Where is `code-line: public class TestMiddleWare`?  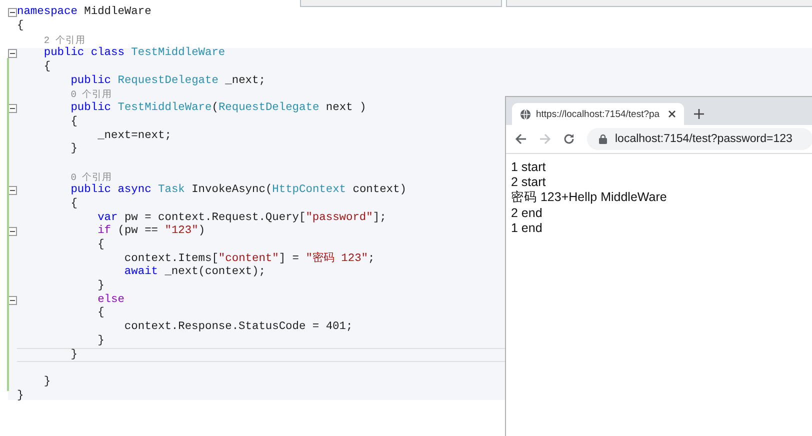 code-line: public class TestMiddleWare is located at coordinates (135, 53).